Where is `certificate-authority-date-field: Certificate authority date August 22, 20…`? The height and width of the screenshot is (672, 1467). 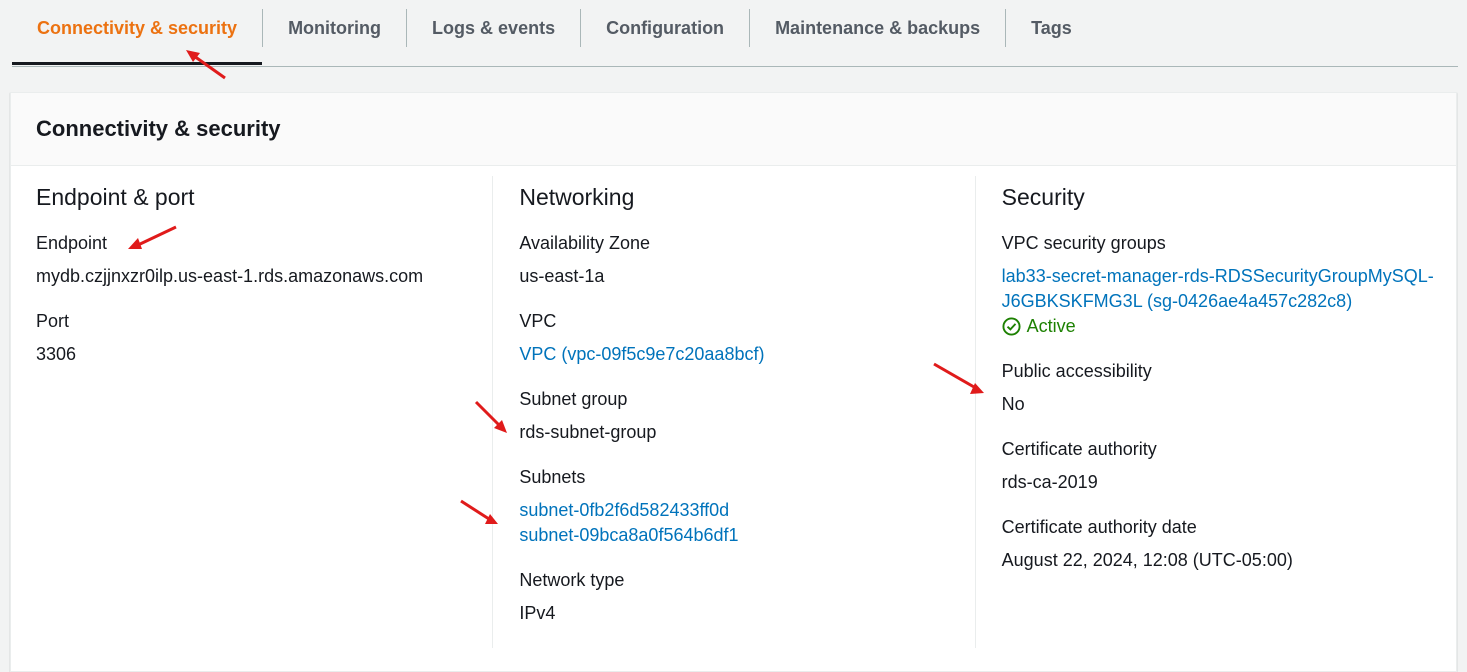
certificate-authority-date-field: Certificate authority date August 22, 20… is located at coordinates (1229, 545).